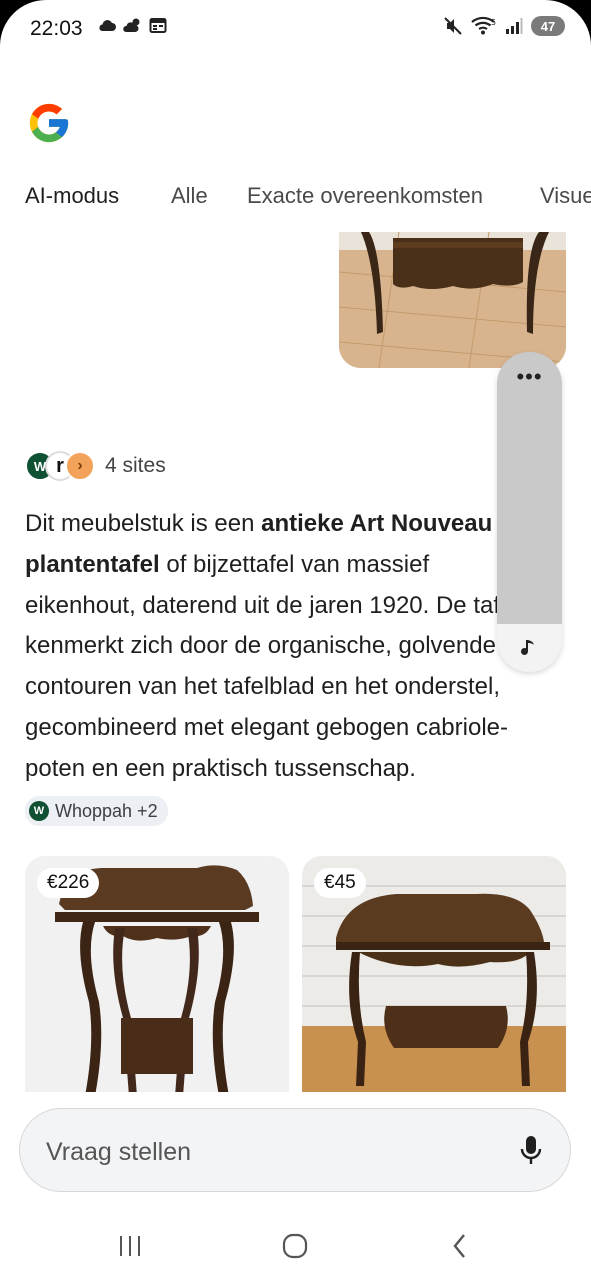 This screenshot has height=1280, width=591. I want to click on tab-visueel: Visue, so click(565, 196).